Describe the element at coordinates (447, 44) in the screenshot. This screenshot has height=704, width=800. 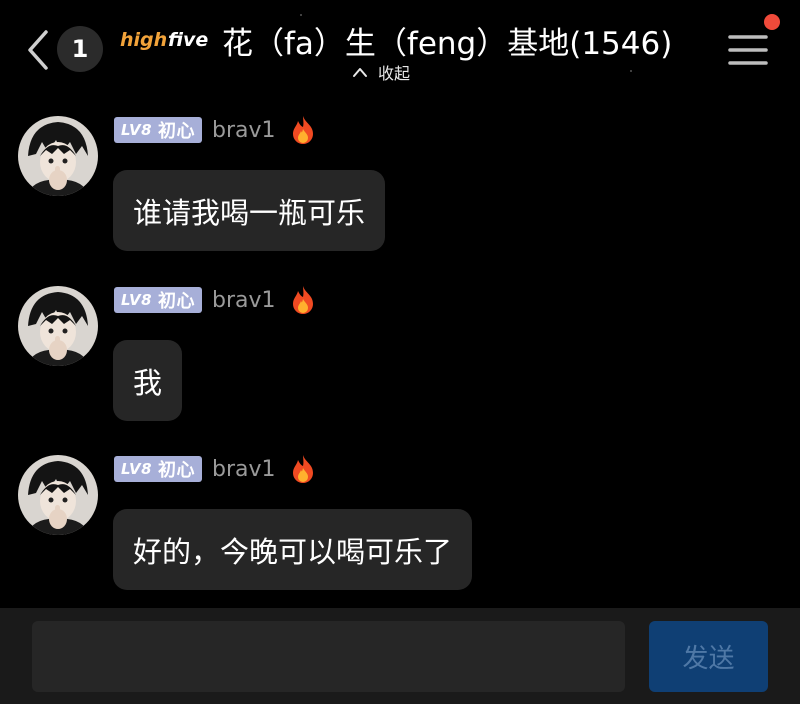
I see `group-title: 花（fa）生（feng）基地(1546)` at that location.